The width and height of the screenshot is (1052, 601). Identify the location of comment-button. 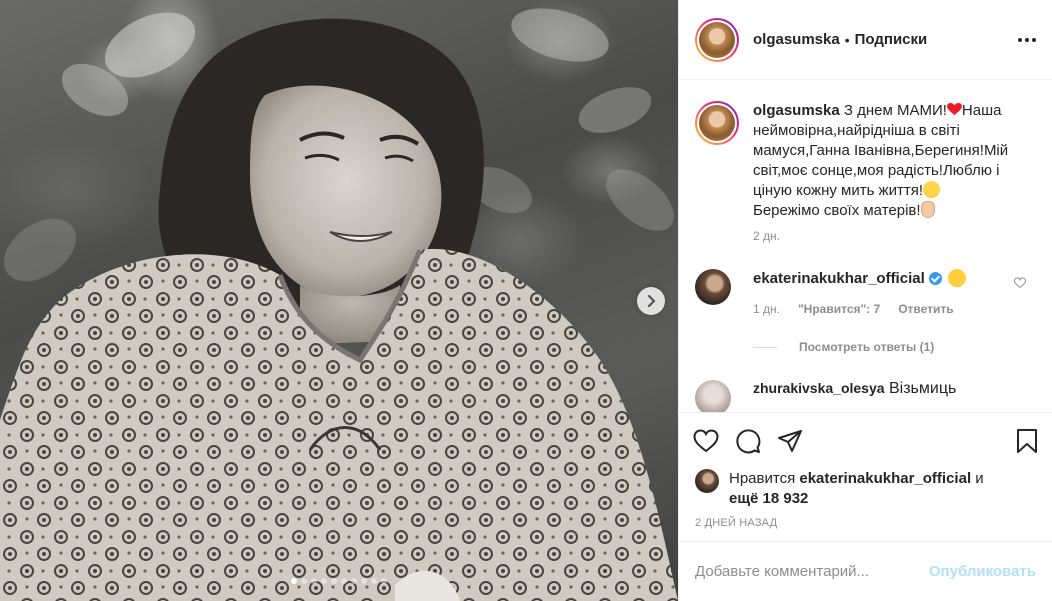
(748, 441).